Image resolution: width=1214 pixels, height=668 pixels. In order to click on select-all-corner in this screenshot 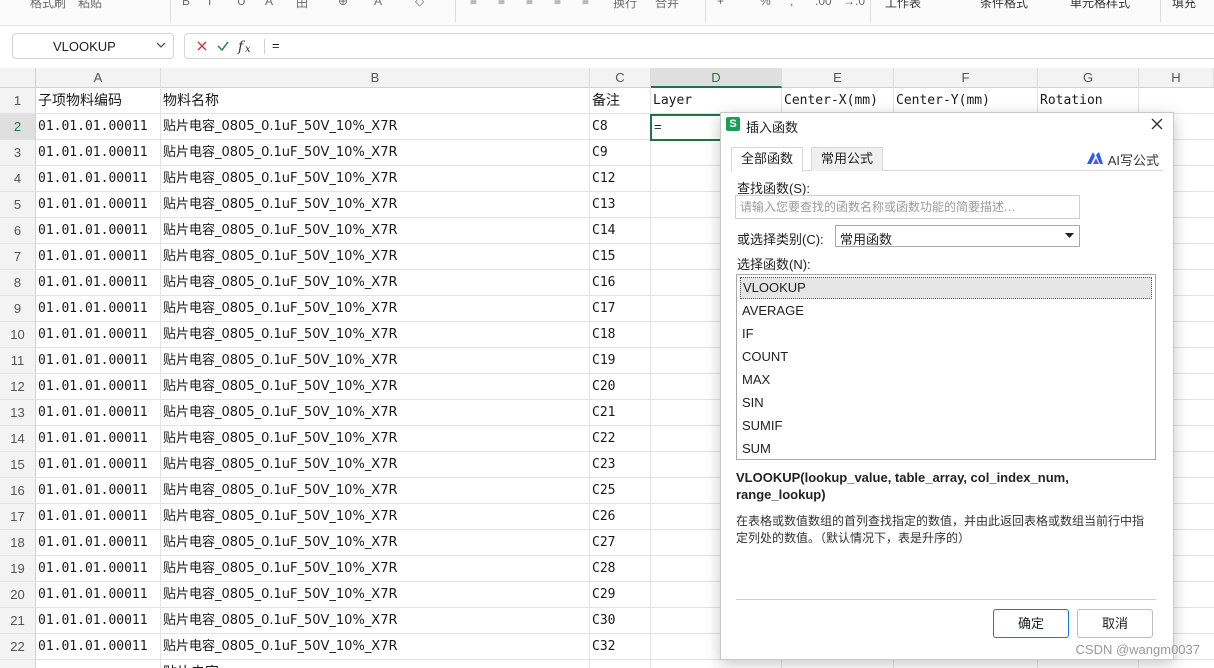, I will do `click(18, 78)`.